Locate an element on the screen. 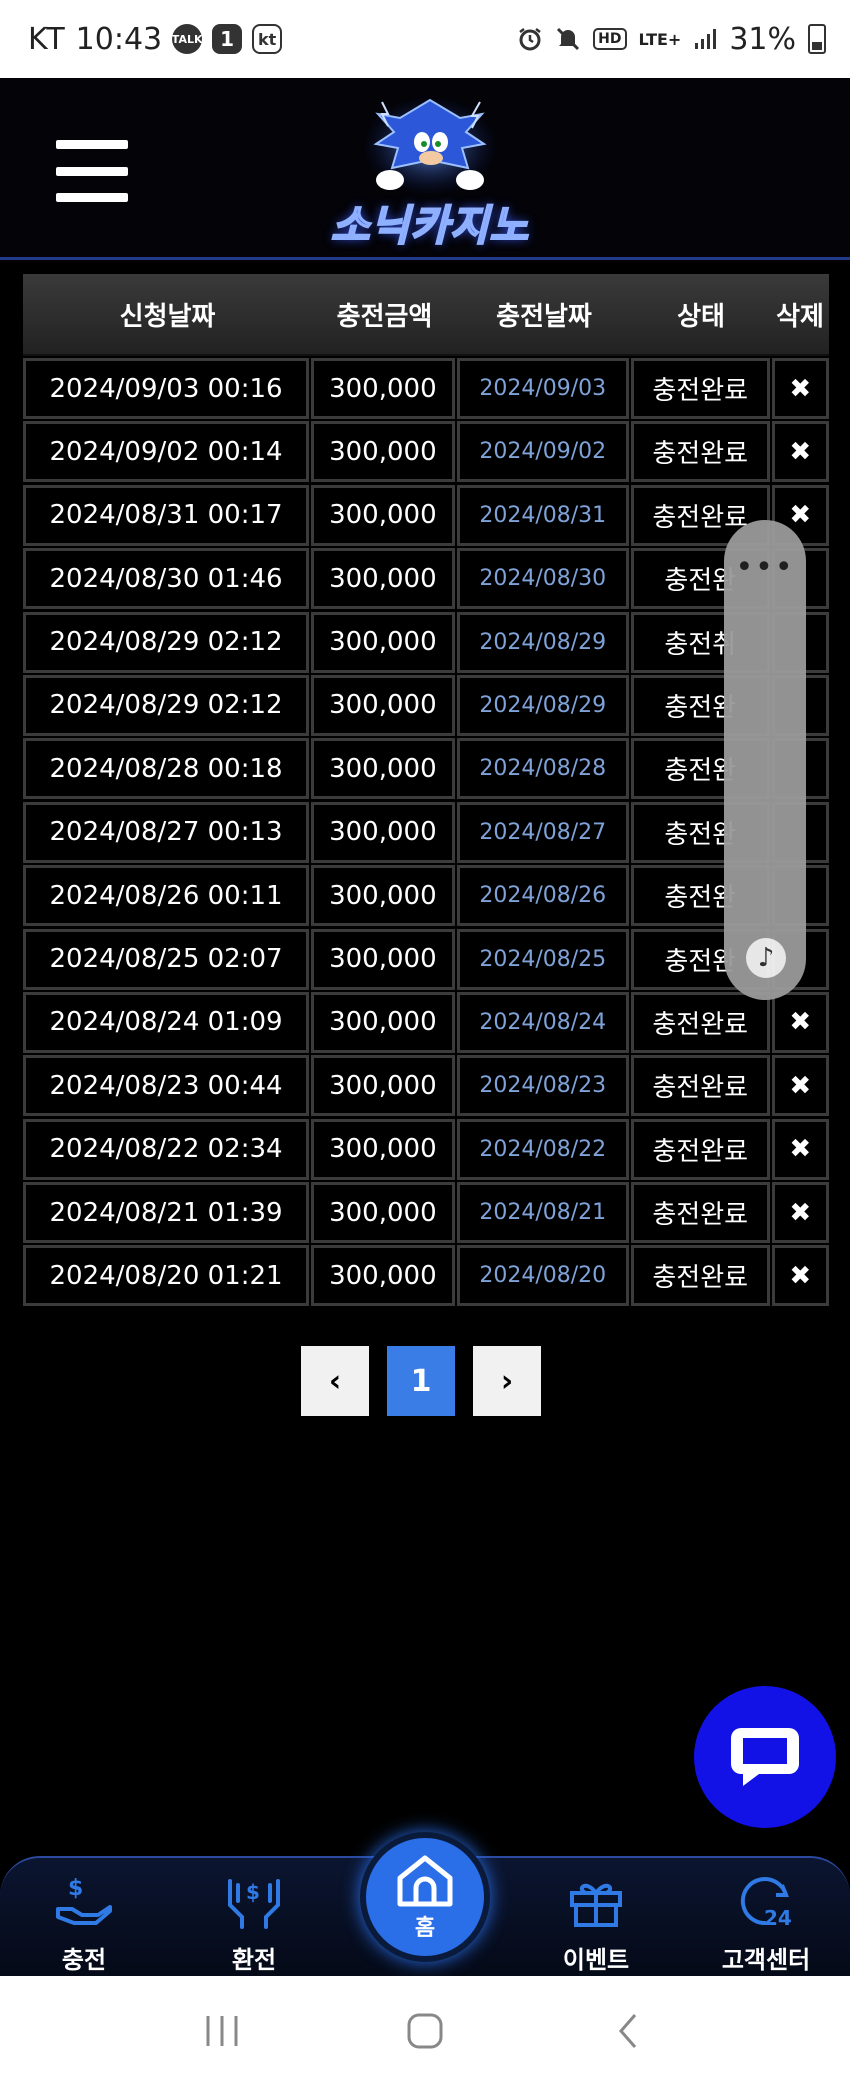 This screenshot has height=2086, width=850. system-navigation-bar is located at coordinates (425, 2031).